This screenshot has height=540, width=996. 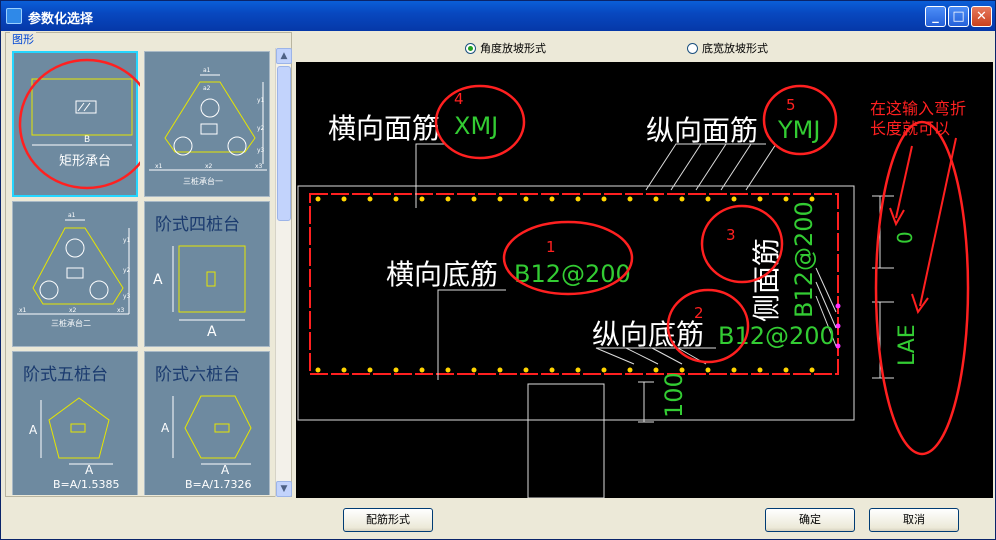 I want to click on step-six-pile-note: B=A/1.7326, so click(x=218, y=484).